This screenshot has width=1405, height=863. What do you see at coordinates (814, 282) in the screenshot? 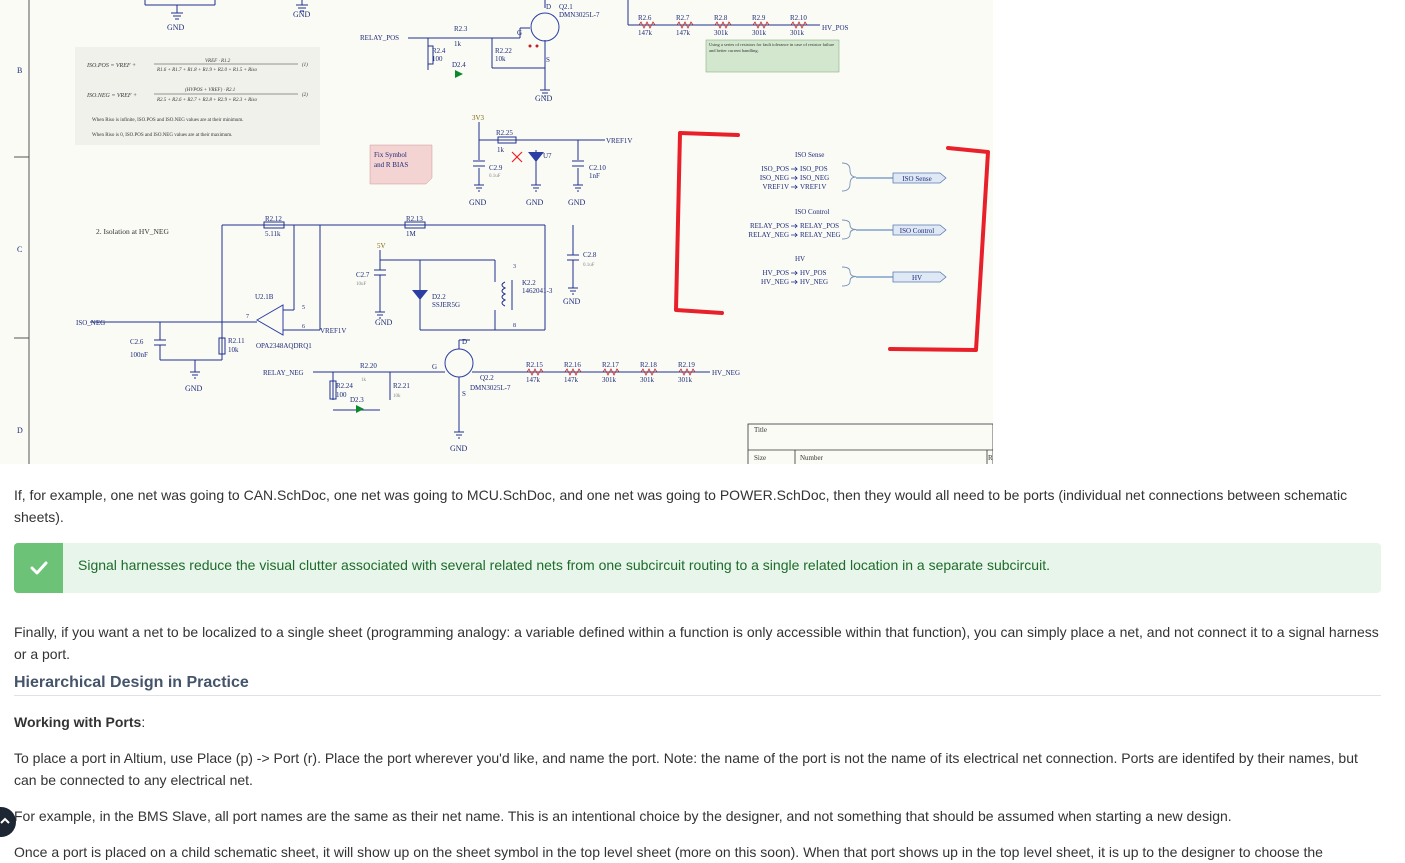
I see `hv-right-net: HV_NEG` at bounding box center [814, 282].